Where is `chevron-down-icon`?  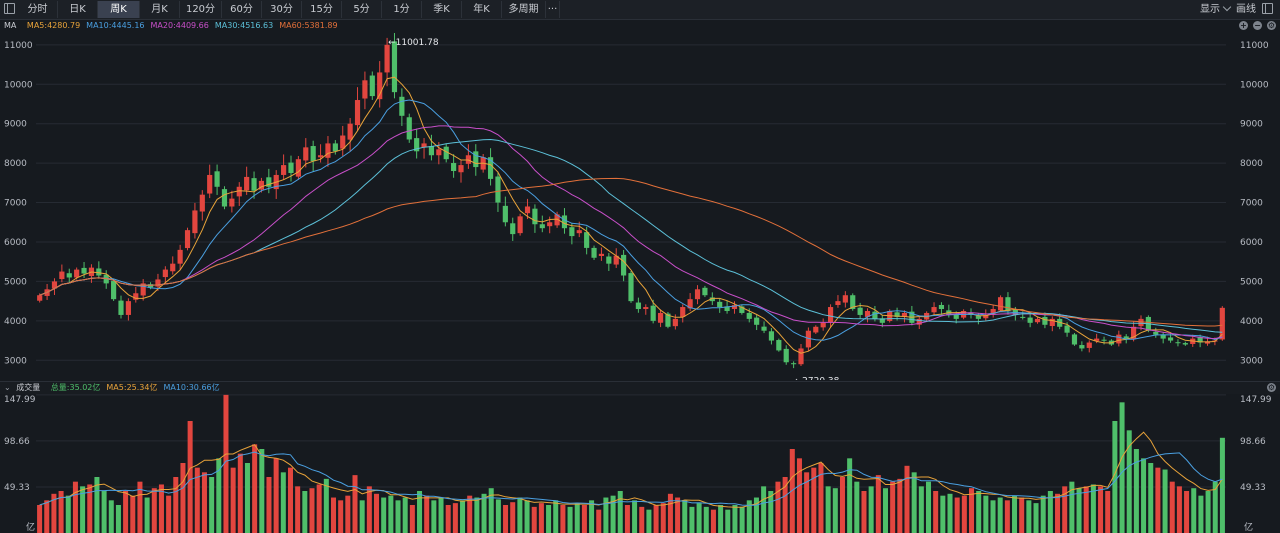
chevron-down-icon is located at coordinates (1227, 7).